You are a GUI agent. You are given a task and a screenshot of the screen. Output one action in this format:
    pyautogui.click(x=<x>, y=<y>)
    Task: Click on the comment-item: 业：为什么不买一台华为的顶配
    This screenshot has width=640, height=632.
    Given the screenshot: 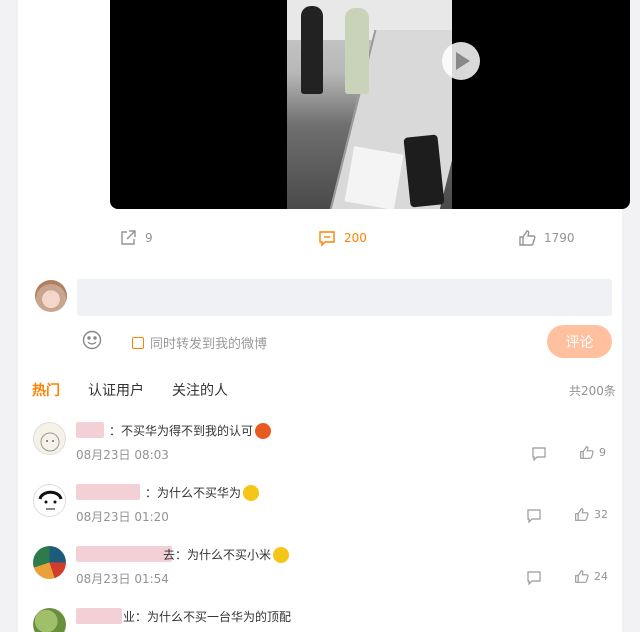 What is the action you would take?
    pyautogui.click(x=323, y=620)
    